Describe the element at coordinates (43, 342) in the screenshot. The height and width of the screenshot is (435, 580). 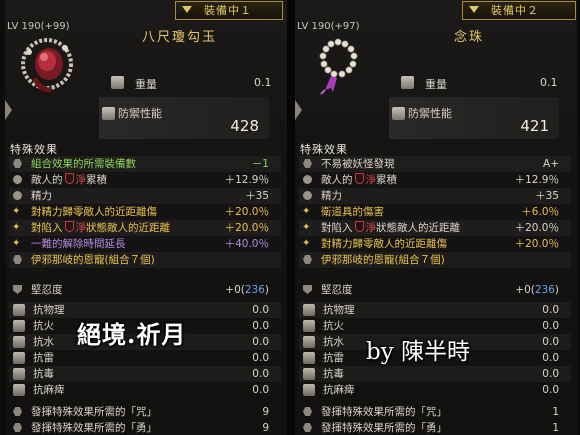
I see `resistance-label: 抗水` at that location.